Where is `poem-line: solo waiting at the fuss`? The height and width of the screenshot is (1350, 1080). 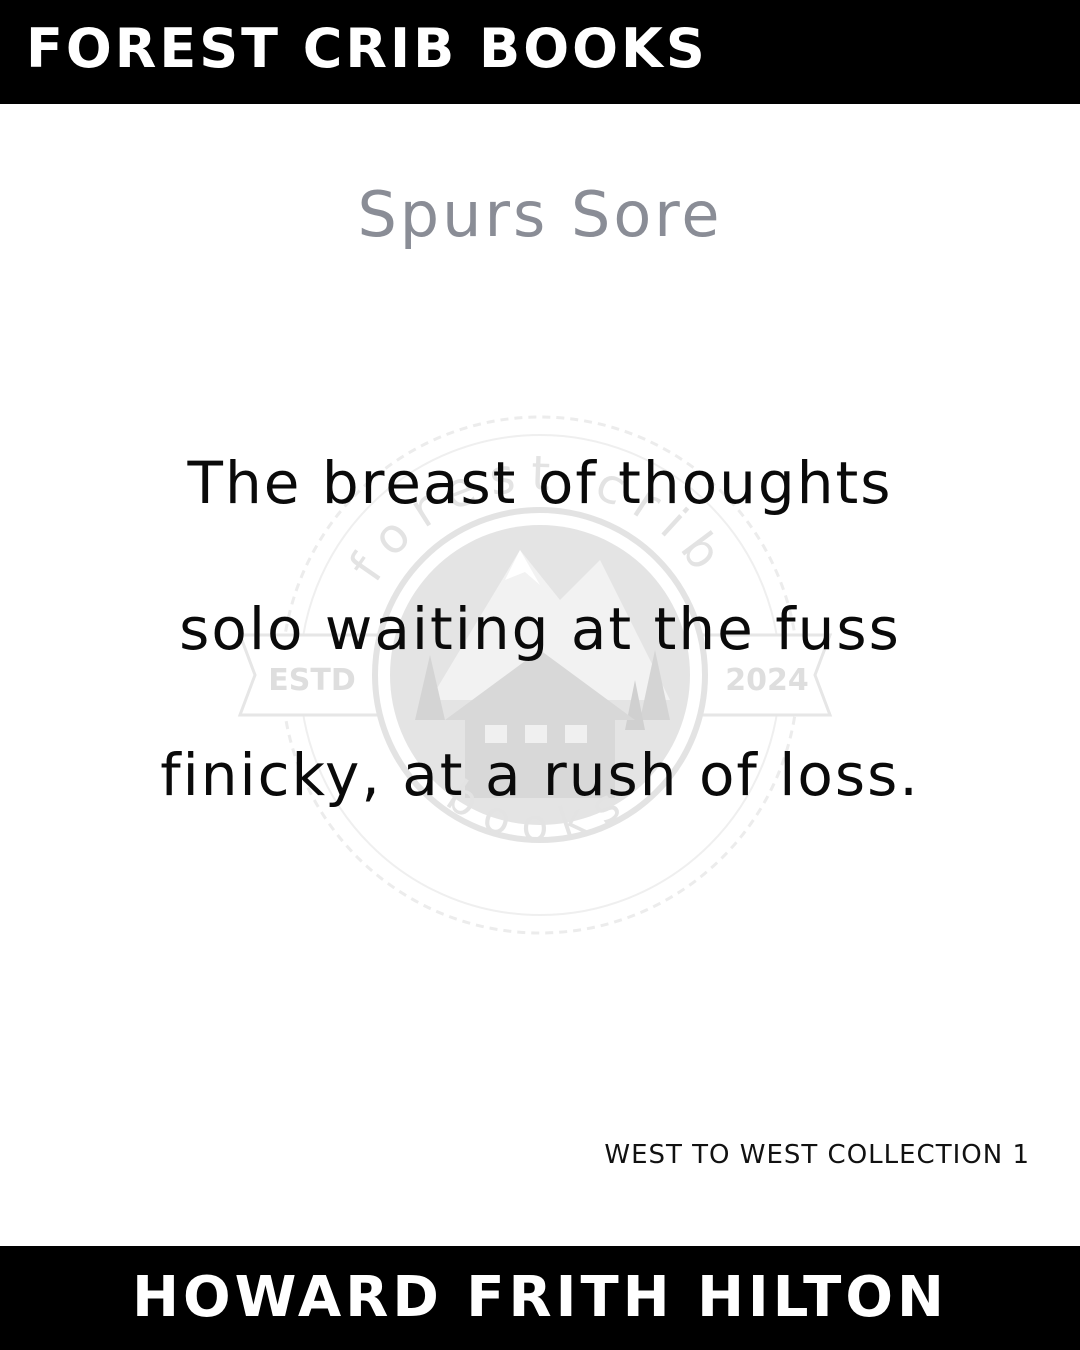 poem-line: solo waiting at the fuss is located at coordinates (540, 629).